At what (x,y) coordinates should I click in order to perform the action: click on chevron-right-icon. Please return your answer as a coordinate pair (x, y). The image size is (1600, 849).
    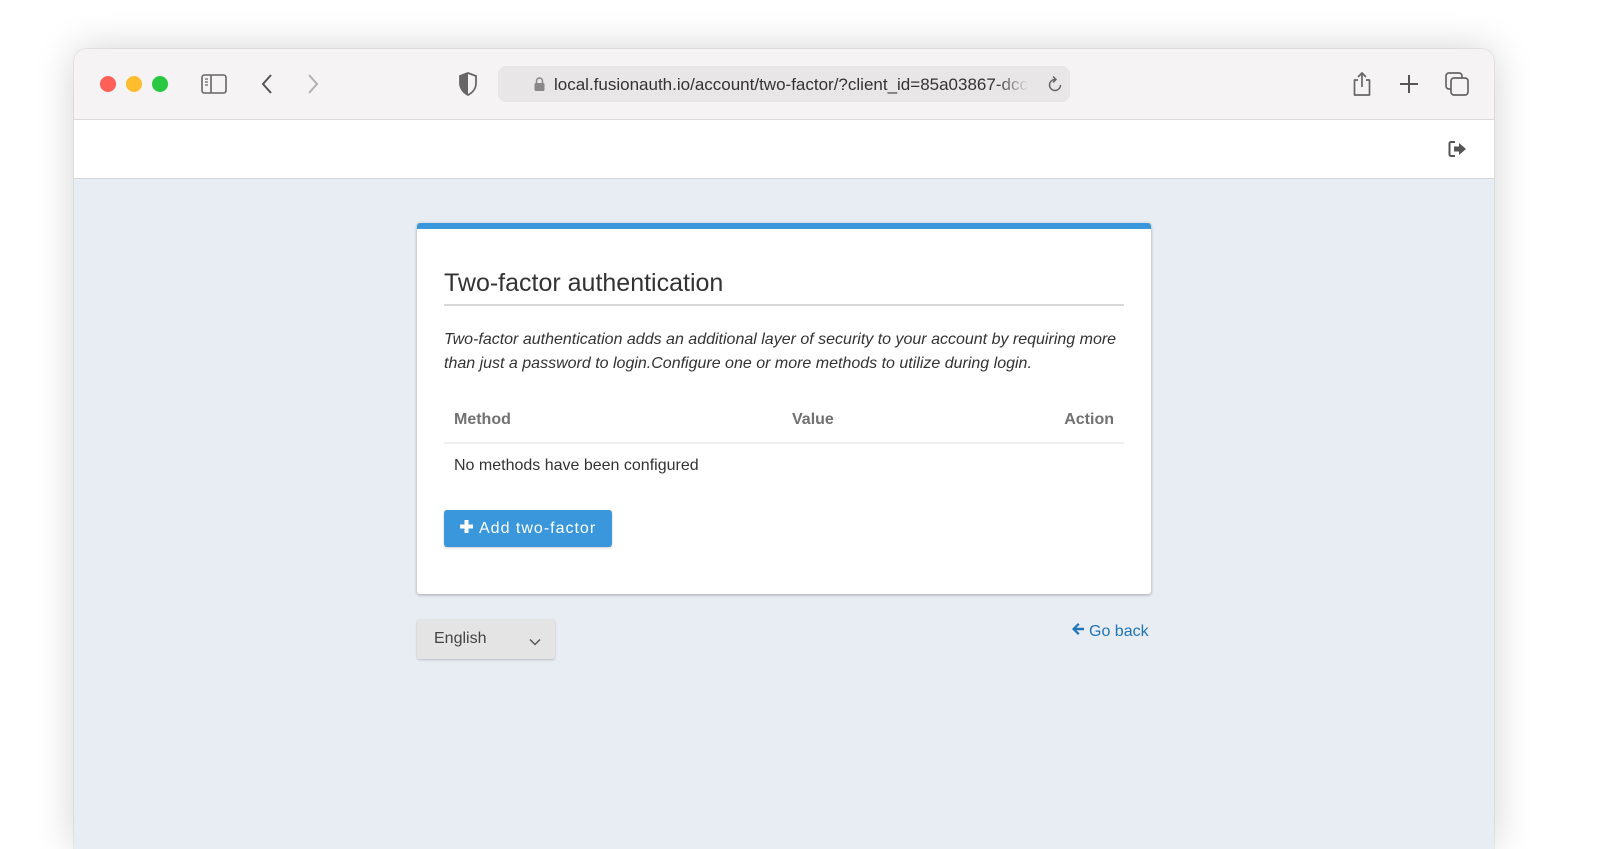
    Looking at the image, I should click on (313, 84).